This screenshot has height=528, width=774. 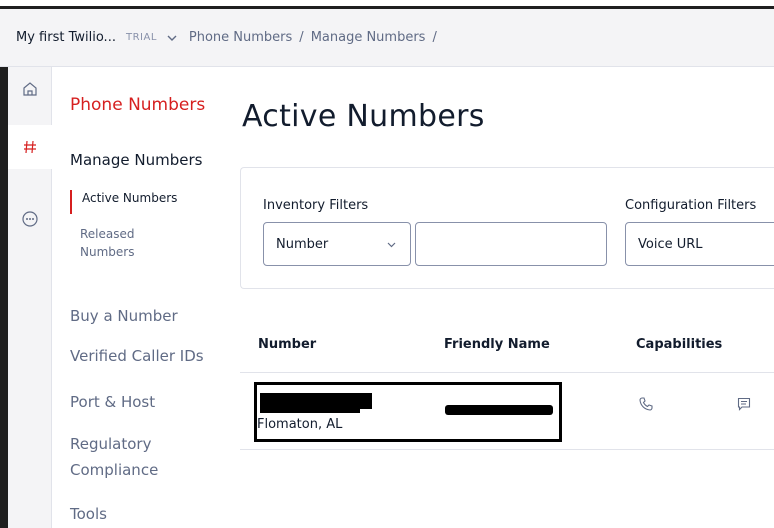 I want to click on window-left-edge, so click(x=4, y=297).